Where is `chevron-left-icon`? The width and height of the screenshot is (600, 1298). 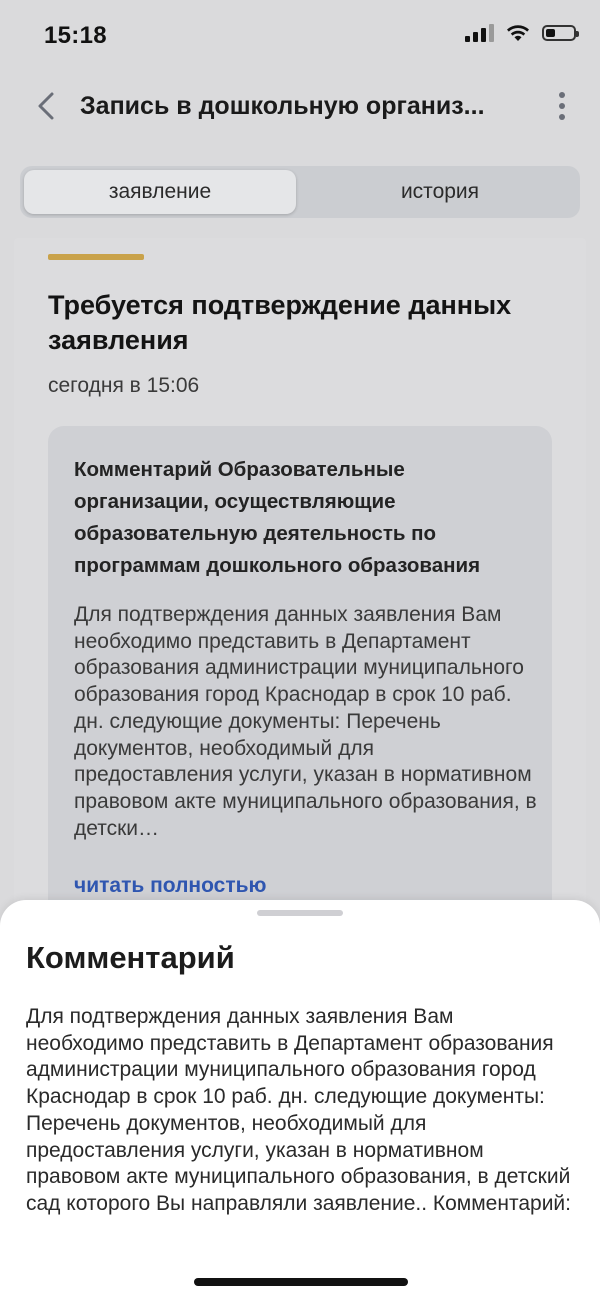 chevron-left-icon is located at coordinates (46, 106).